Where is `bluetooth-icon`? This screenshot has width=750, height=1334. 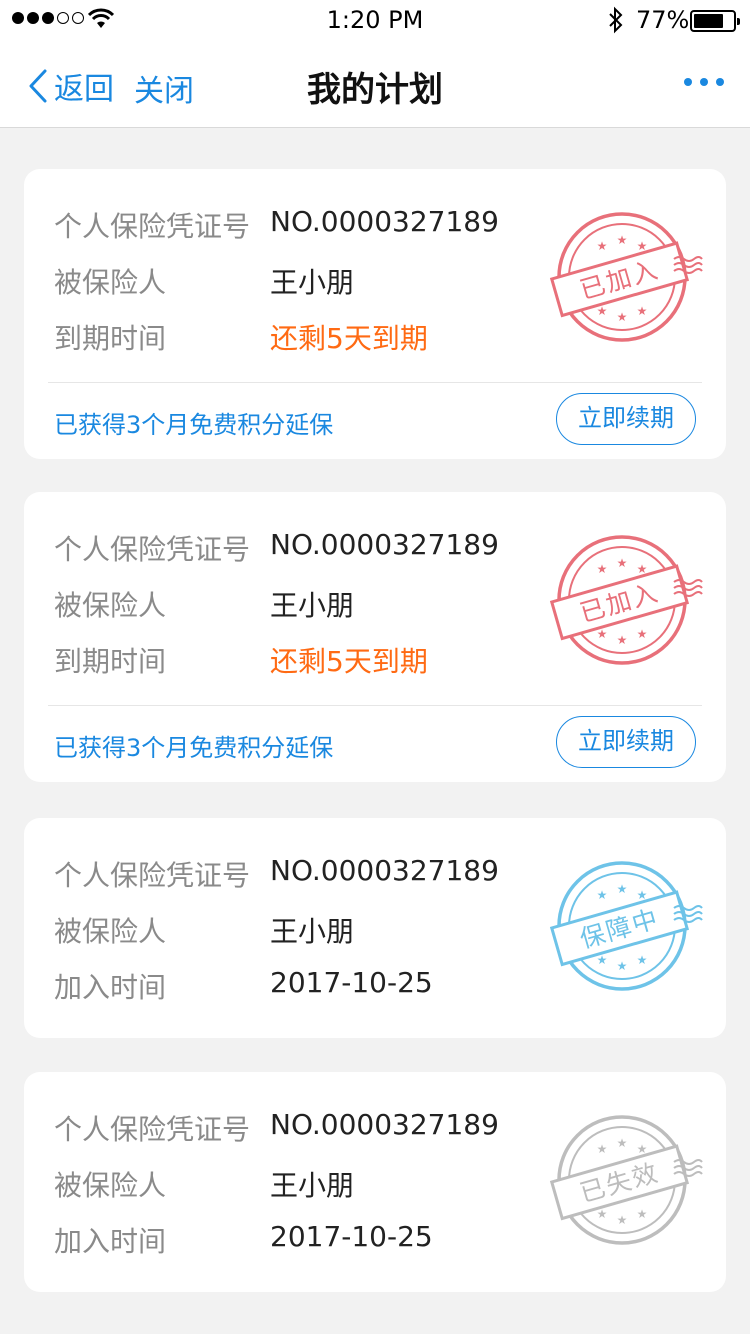 bluetooth-icon is located at coordinates (616, 20).